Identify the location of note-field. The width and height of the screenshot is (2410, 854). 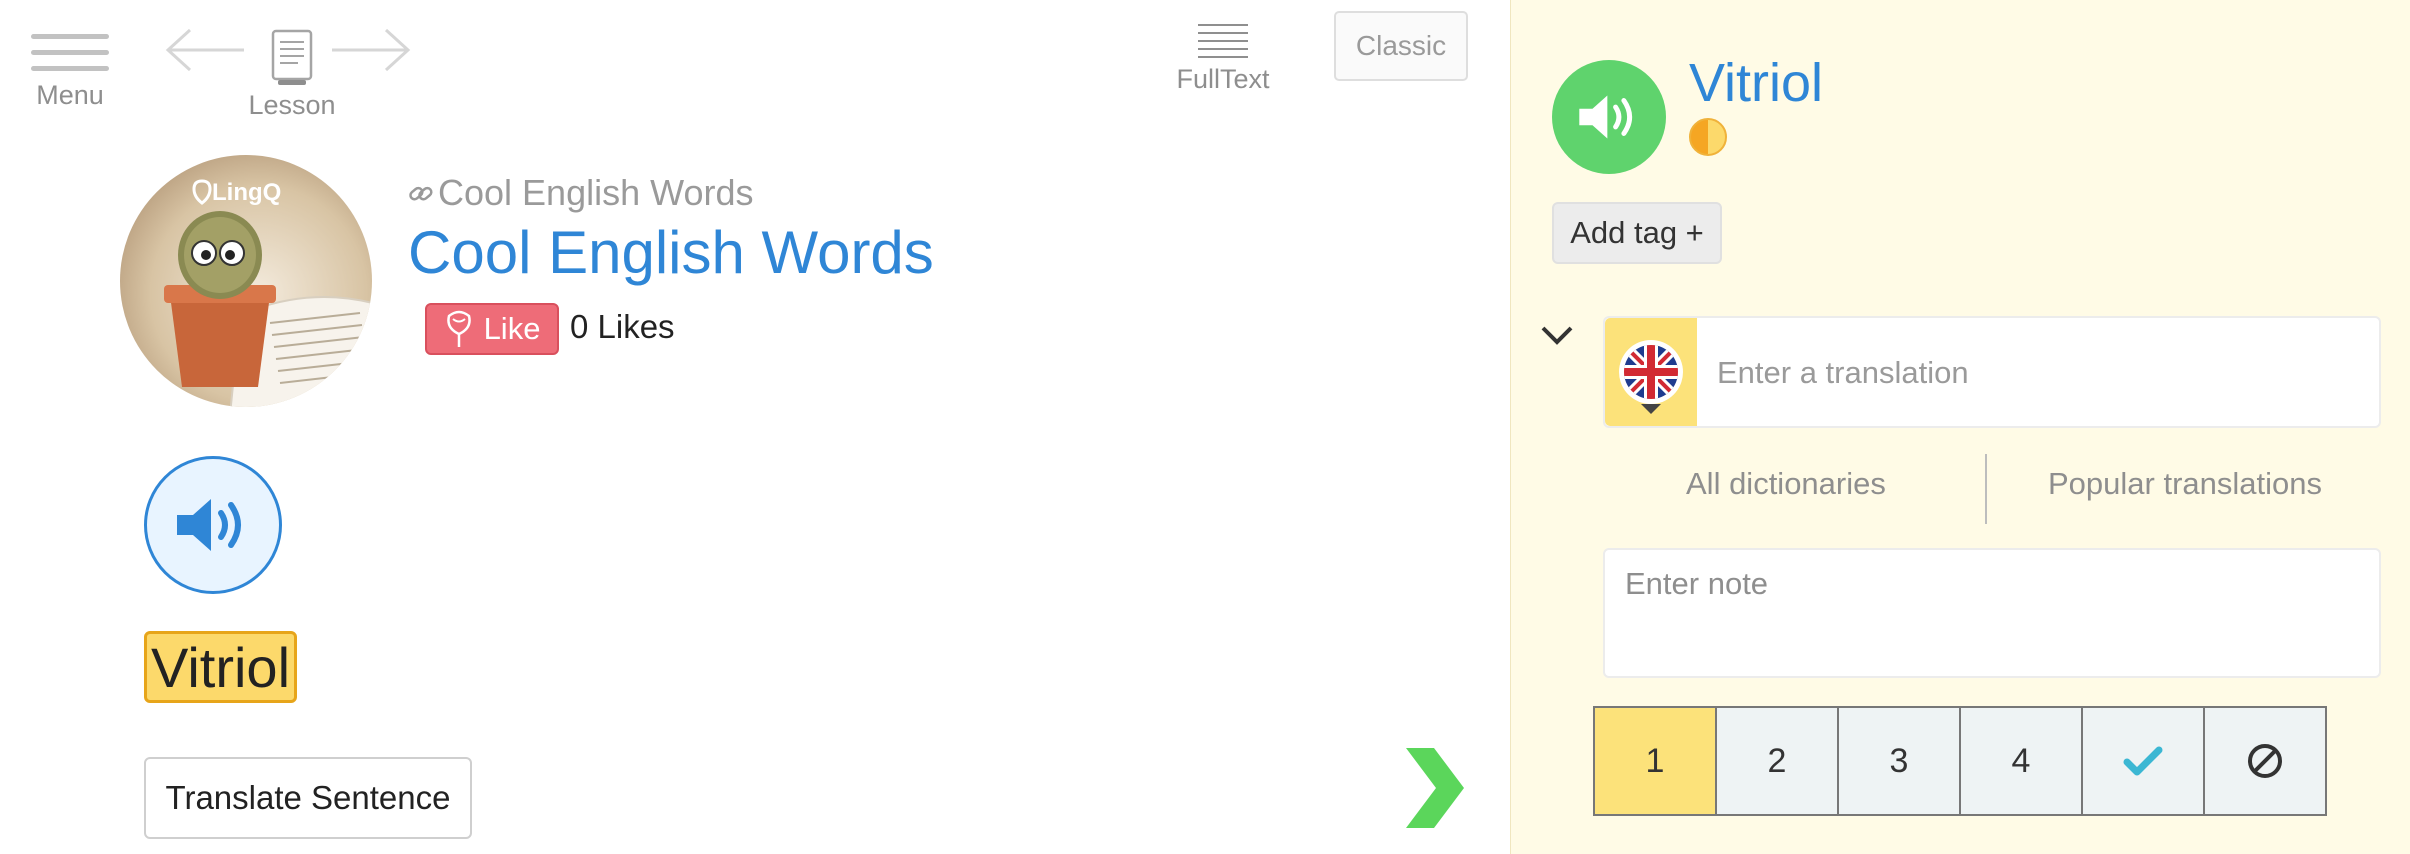
(1992, 613).